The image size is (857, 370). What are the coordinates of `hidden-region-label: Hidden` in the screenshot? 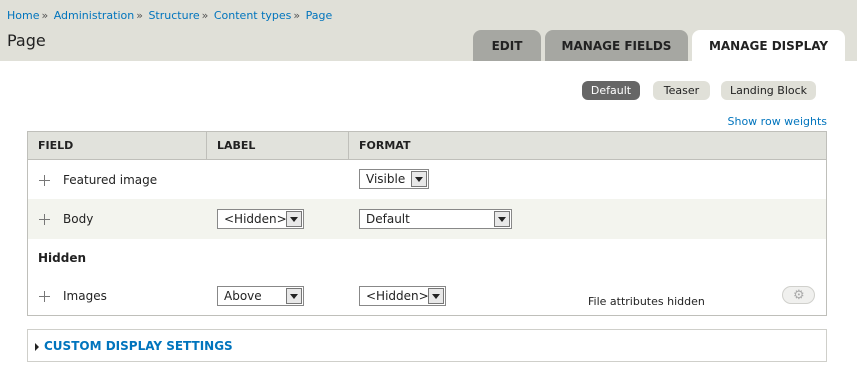 It's located at (62, 258).